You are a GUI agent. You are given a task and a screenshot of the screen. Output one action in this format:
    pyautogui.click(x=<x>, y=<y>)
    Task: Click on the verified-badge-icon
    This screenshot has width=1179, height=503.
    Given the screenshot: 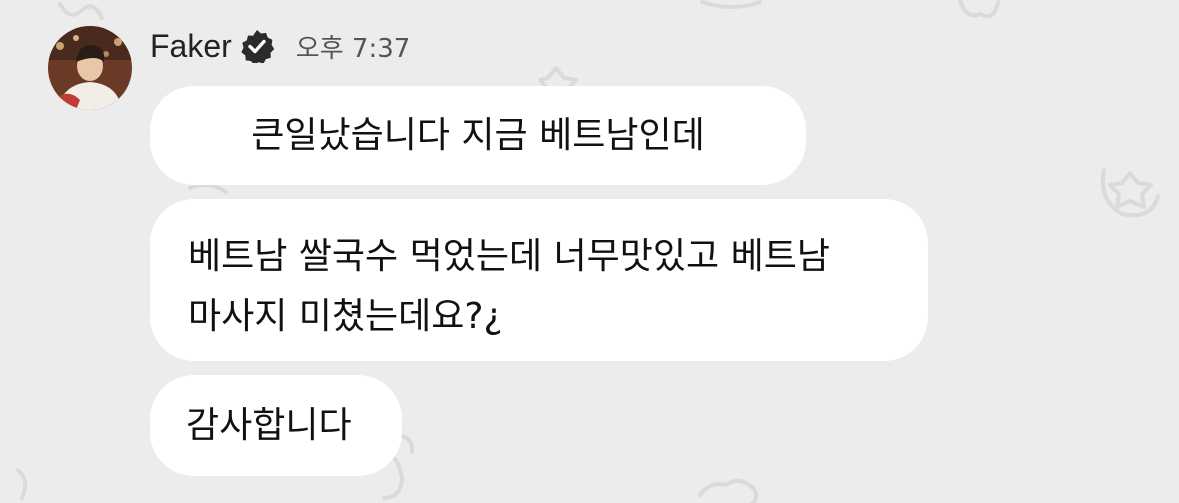 What is the action you would take?
    pyautogui.click(x=257, y=46)
    